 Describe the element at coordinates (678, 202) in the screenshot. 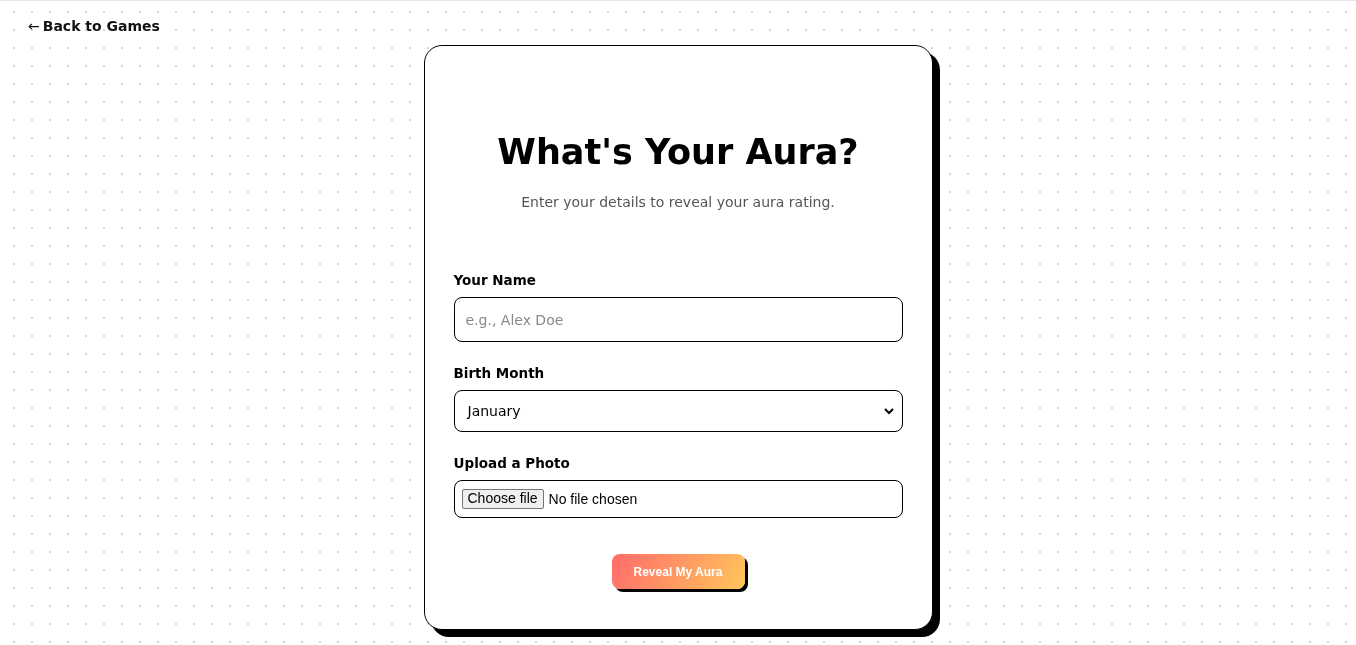

I see `subtitle: Enter your details to reveal your aura rating.` at that location.